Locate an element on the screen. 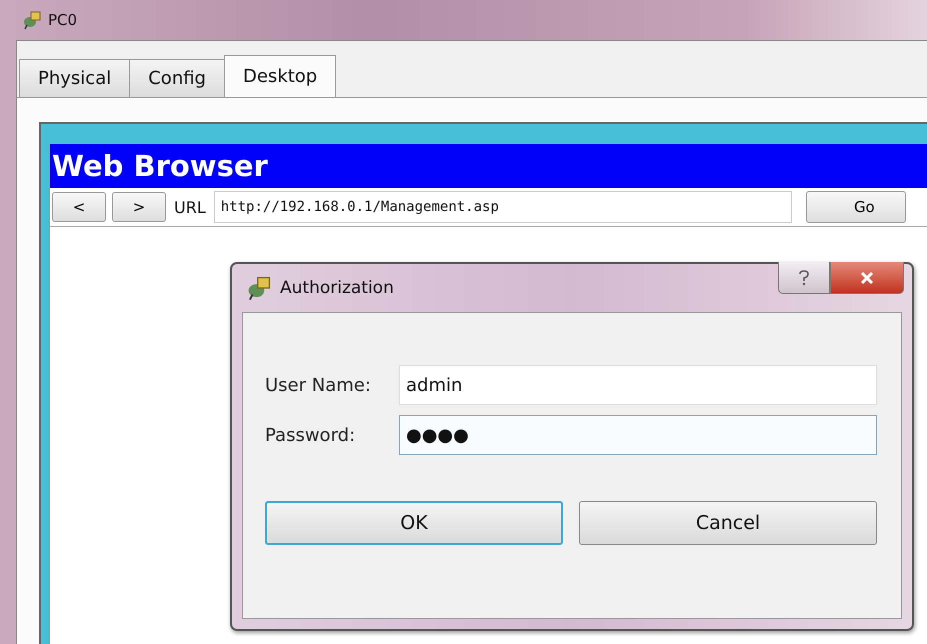 The height and width of the screenshot is (644, 927). url-field: http://192.168.0.1/Management.asp is located at coordinates (503, 207).